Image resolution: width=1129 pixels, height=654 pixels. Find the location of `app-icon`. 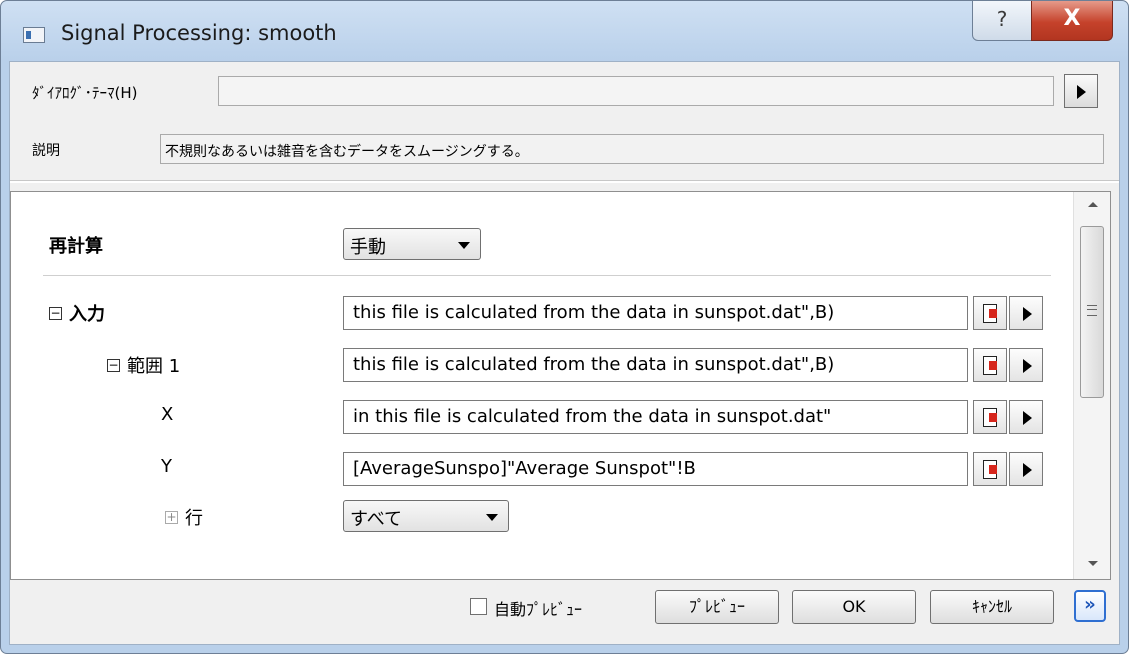

app-icon is located at coordinates (34, 35).